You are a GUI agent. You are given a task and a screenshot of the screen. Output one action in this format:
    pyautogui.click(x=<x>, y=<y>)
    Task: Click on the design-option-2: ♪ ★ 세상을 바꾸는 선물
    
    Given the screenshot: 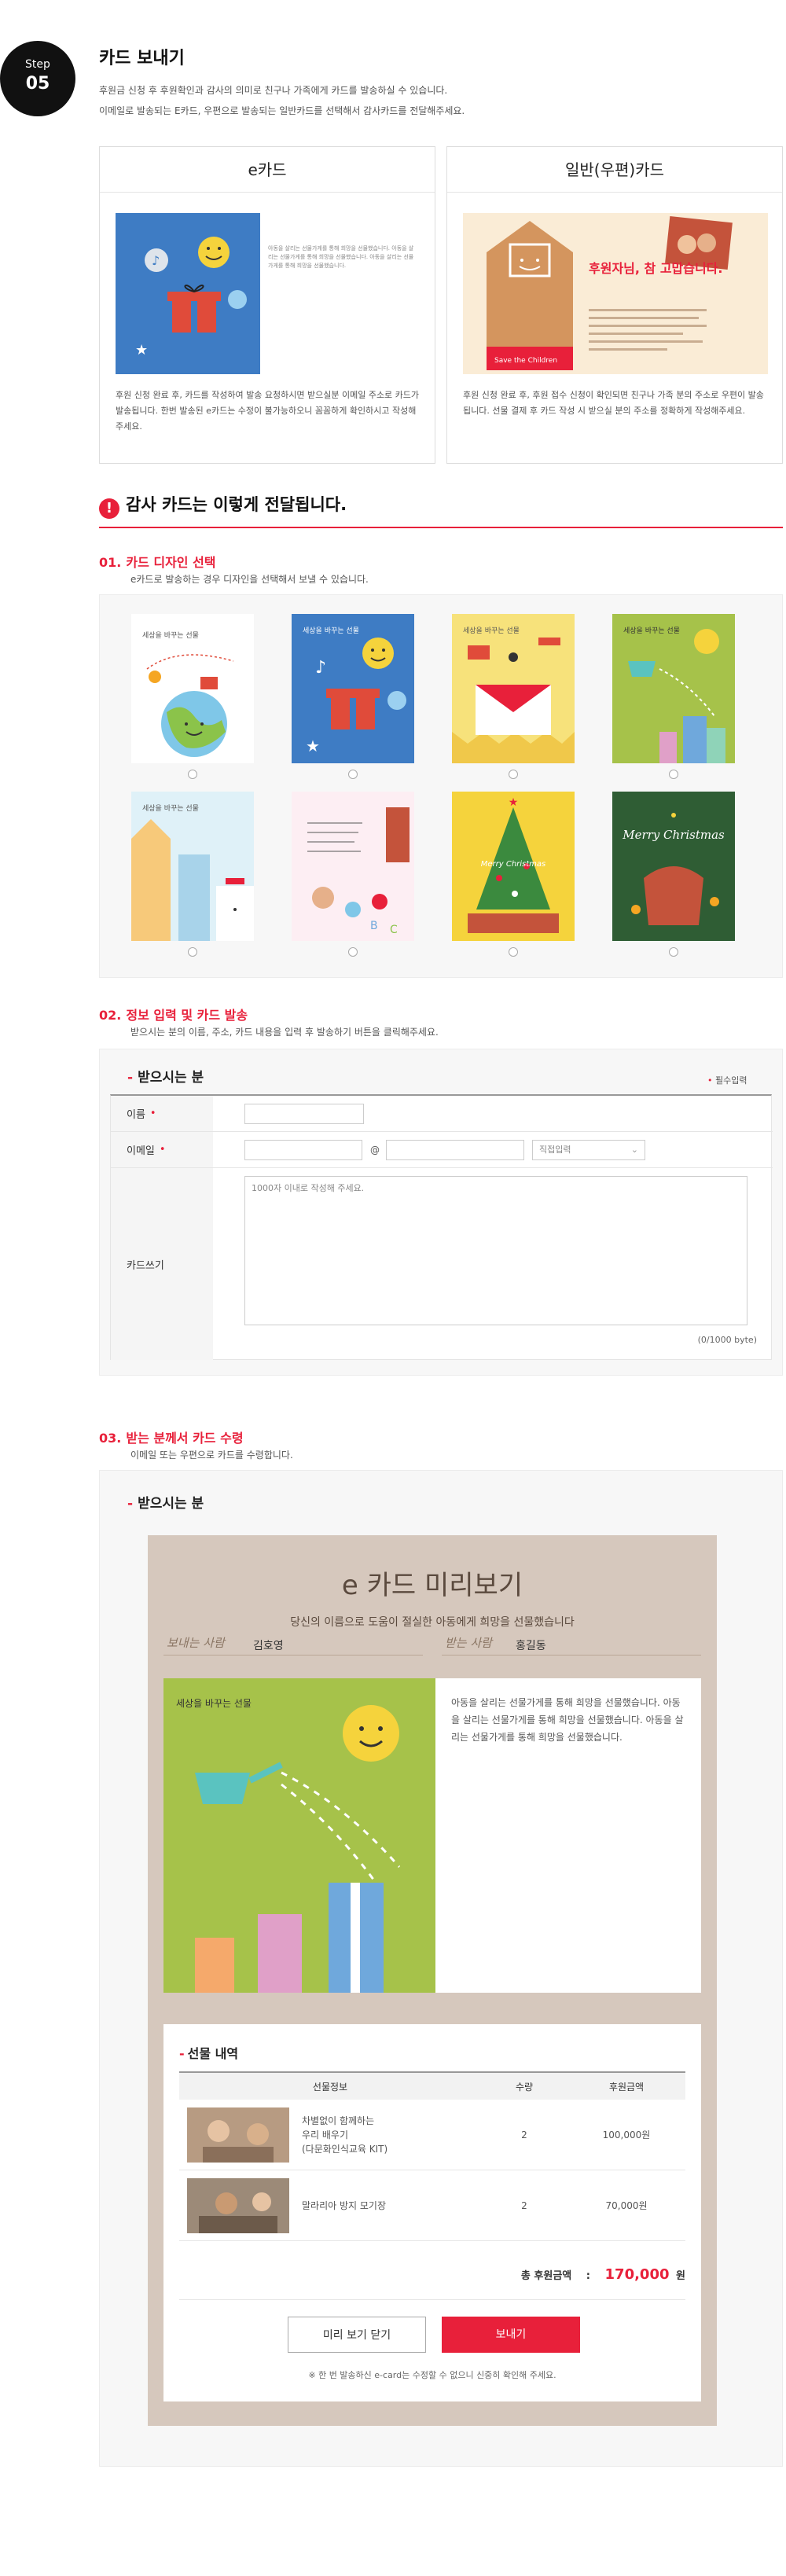 What is the action you would take?
    pyautogui.click(x=353, y=696)
    